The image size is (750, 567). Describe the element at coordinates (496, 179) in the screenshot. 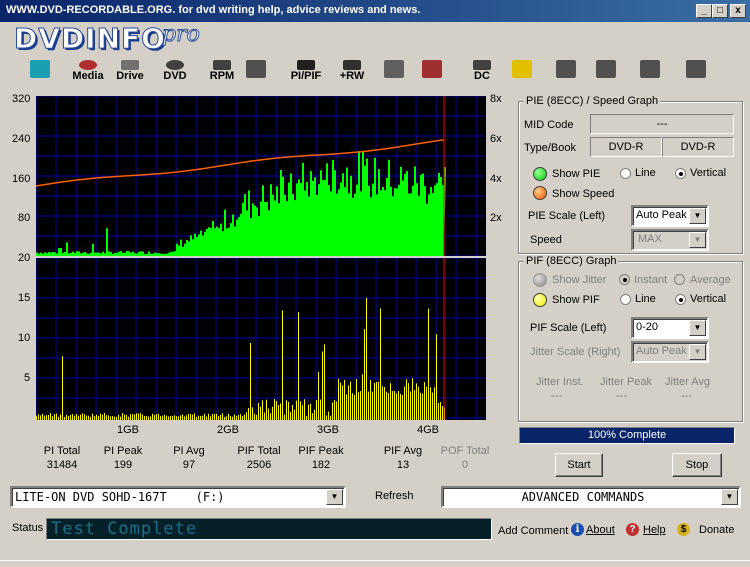

I see `speed-tick-4x: 4x` at that location.